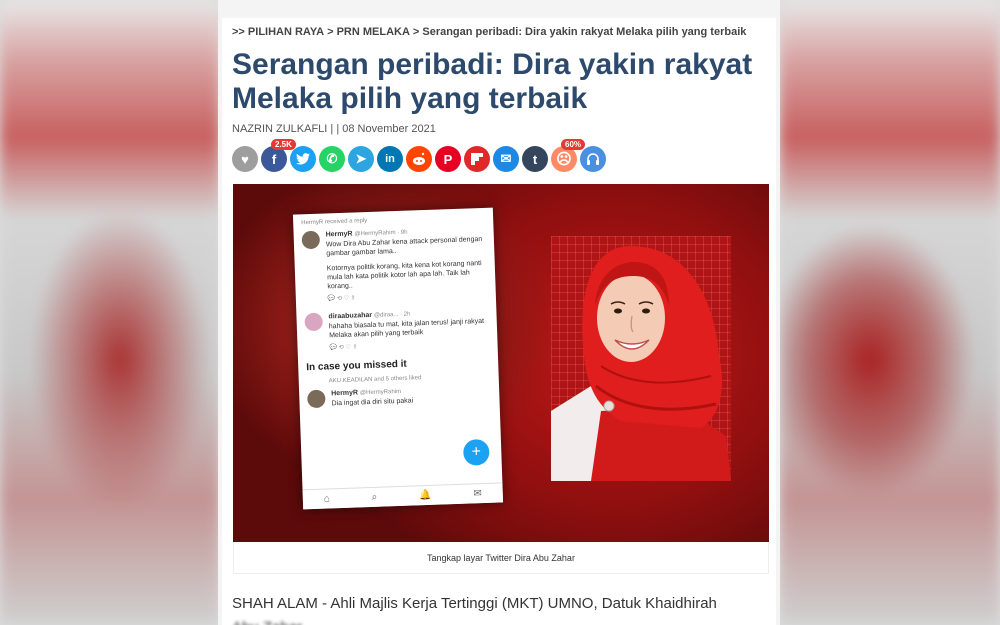 Image resolution: width=1000 pixels, height=625 pixels. Describe the element at coordinates (238, 32) in the screenshot. I see `breadcrumb-prefix: >>` at that location.